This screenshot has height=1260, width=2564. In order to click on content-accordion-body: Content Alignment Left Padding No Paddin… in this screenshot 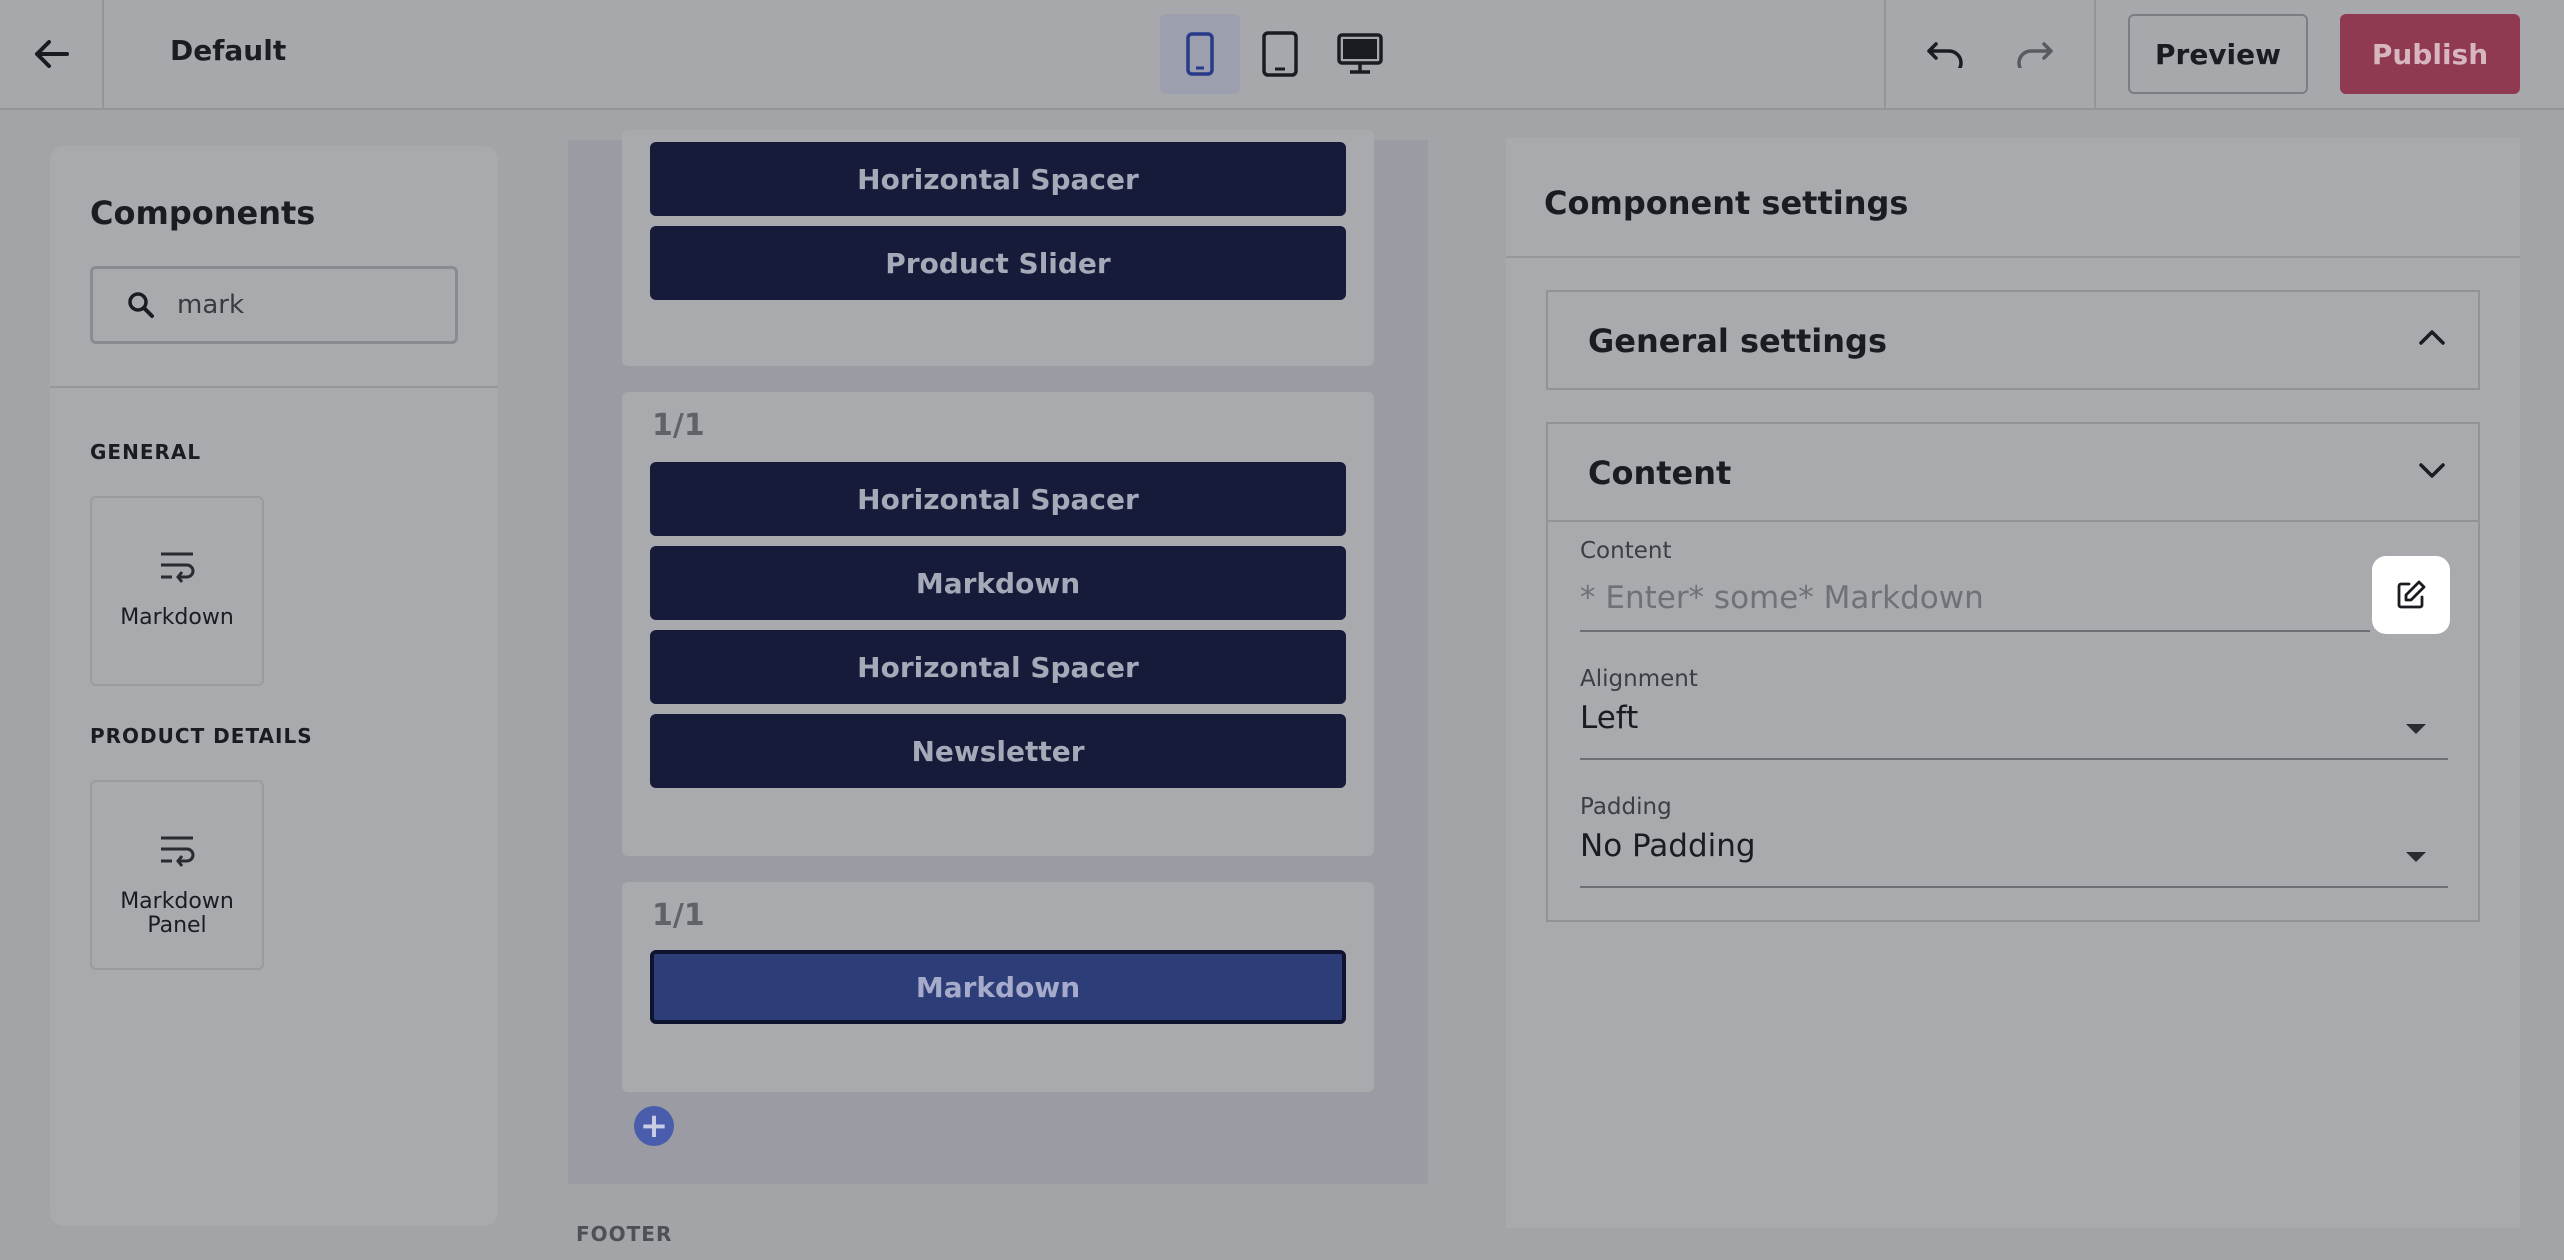, I will do `click(2013, 720)`.